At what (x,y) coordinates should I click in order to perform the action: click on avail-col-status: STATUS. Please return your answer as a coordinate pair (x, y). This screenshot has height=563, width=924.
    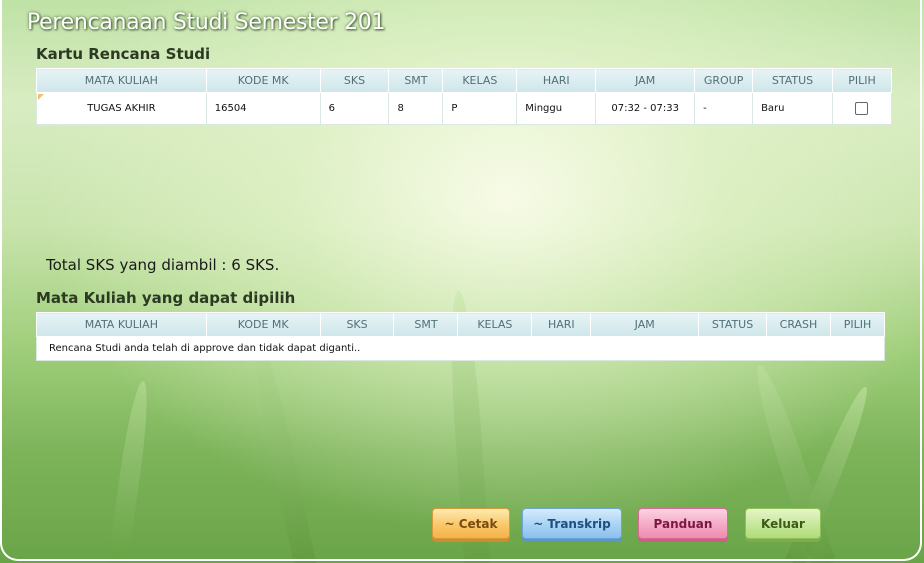
    Looking at the image, I should click on (733, 324).